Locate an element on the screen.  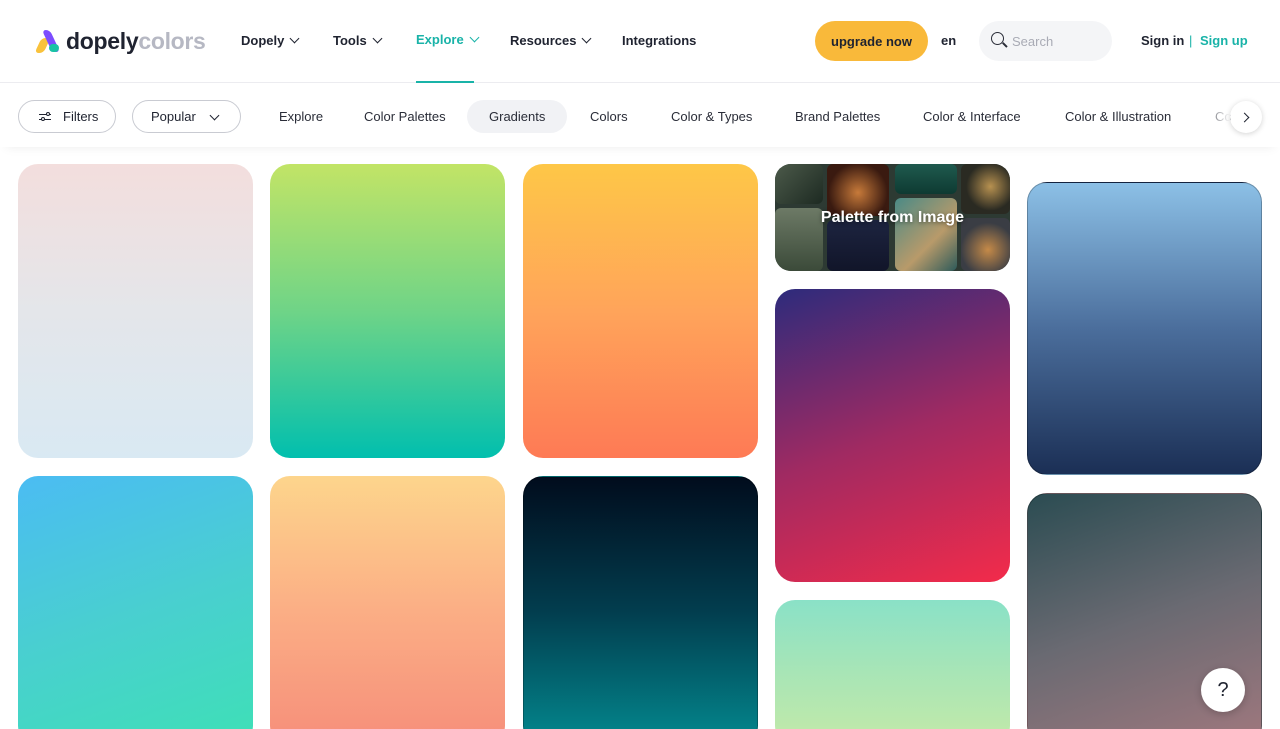
logo-mark-icon is located at coordinates (47, 41).